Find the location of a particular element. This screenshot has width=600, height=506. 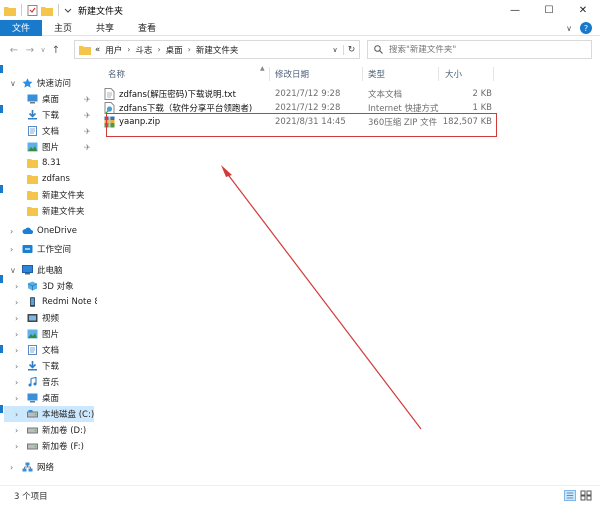

sidebar-item-pictures: 图片 ✈ is located at coordinates (48, 147).